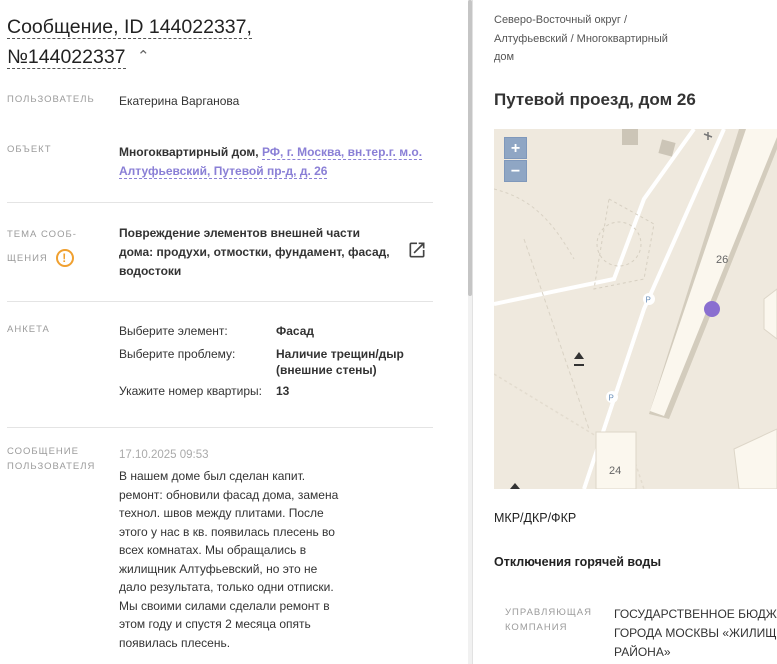 This screenshot has width=777, height=664. I want to click on form-question-problem: Выберите проблему:, so click(177, 354).